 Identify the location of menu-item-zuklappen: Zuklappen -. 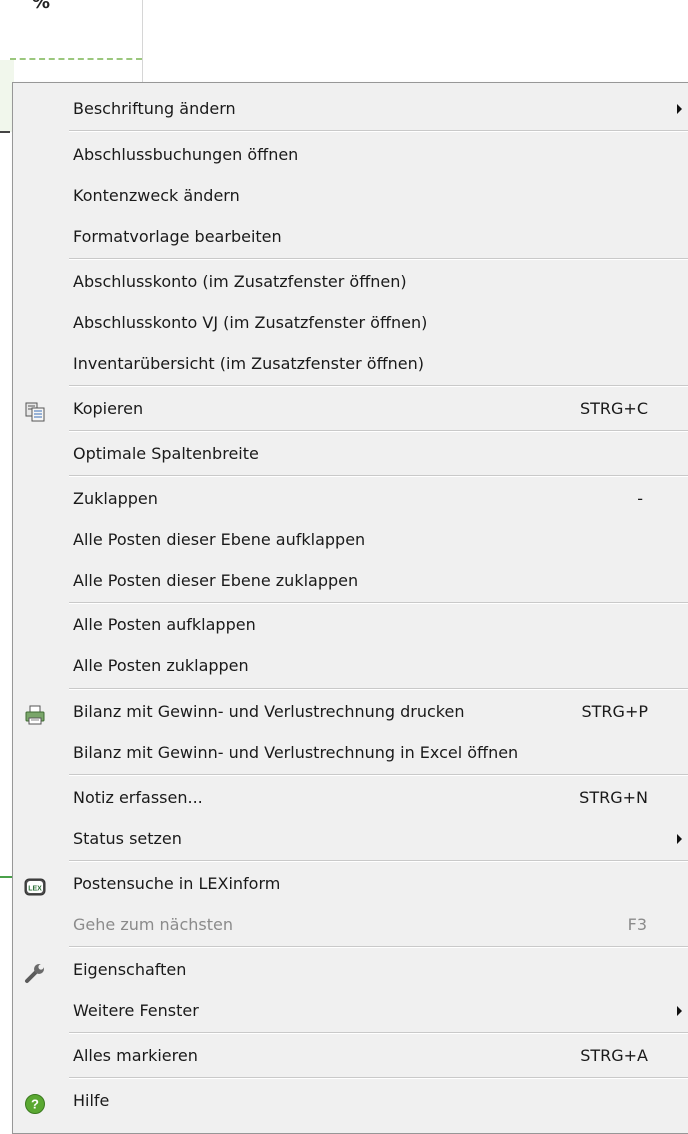
(350, 499).